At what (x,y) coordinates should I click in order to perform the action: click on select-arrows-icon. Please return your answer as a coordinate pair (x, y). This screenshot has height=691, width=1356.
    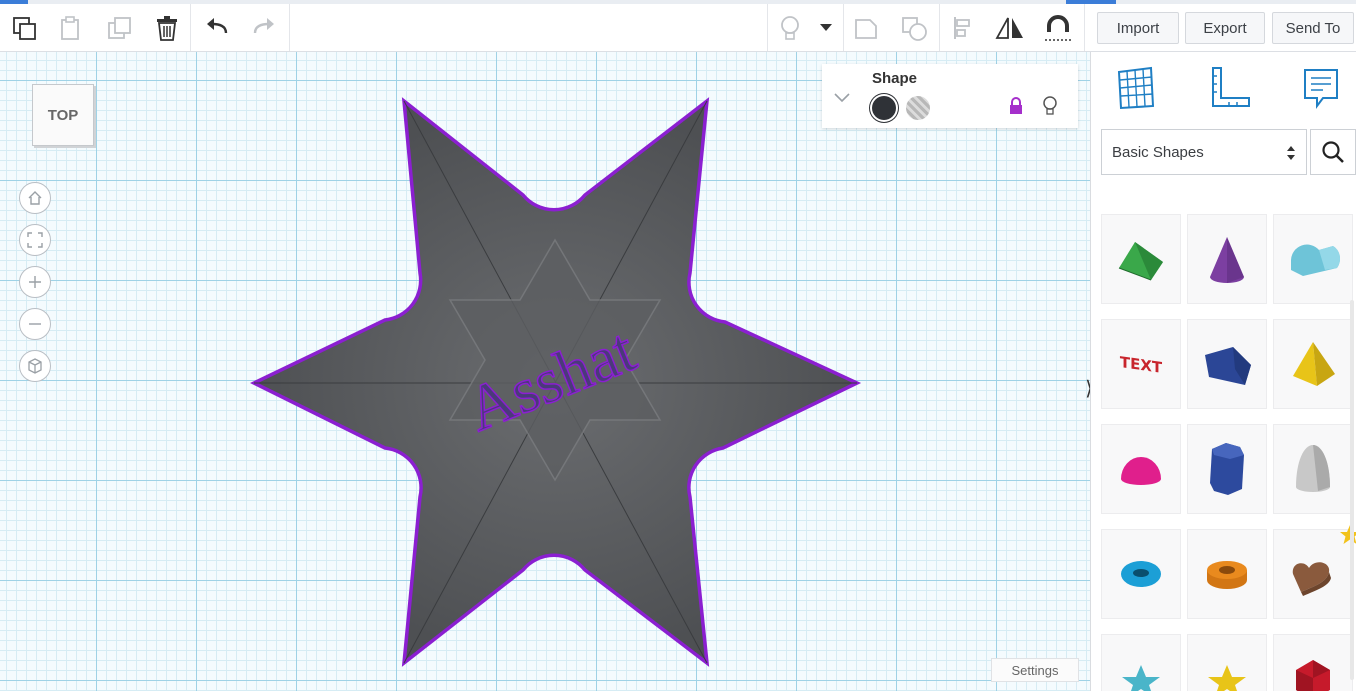
    Looking at the image, I should click on (1291, 153).